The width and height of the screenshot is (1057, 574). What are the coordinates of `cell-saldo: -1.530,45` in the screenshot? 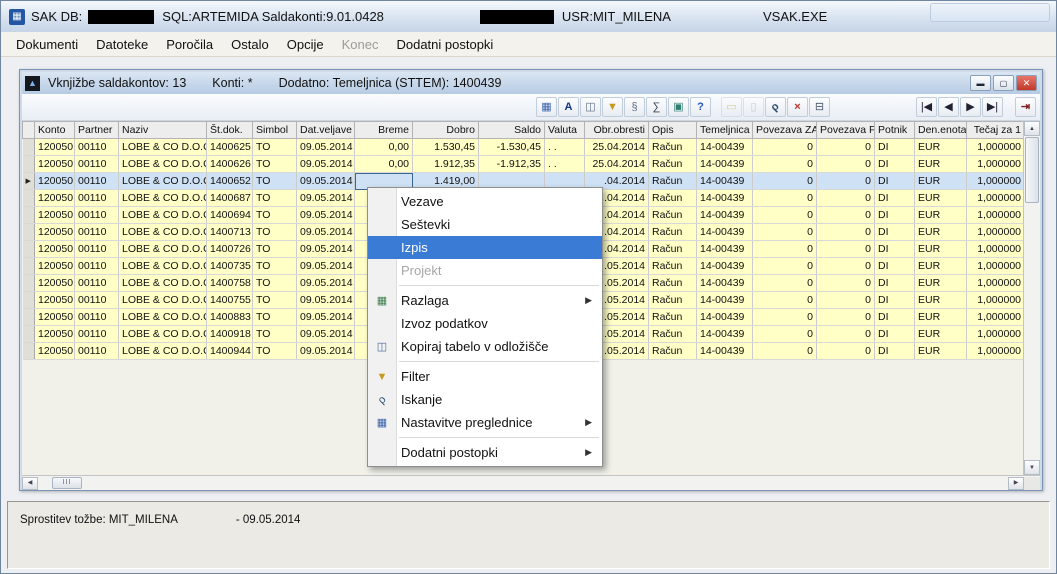 It's located at (511, 147).